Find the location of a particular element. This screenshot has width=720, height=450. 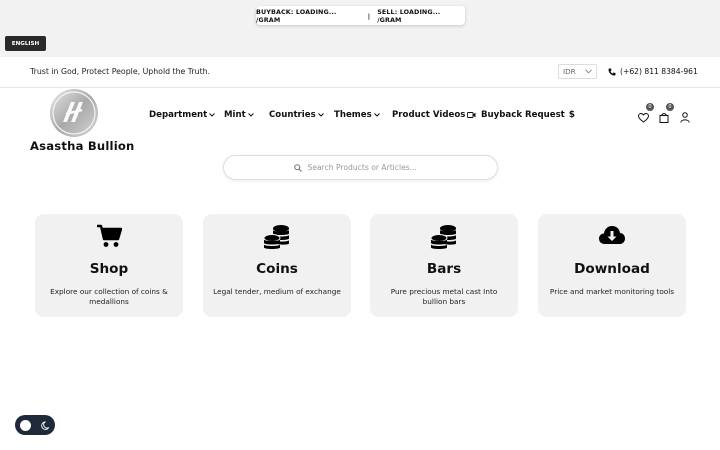

brand-name: Asastha Bullion is located at coordinates (82, 146).